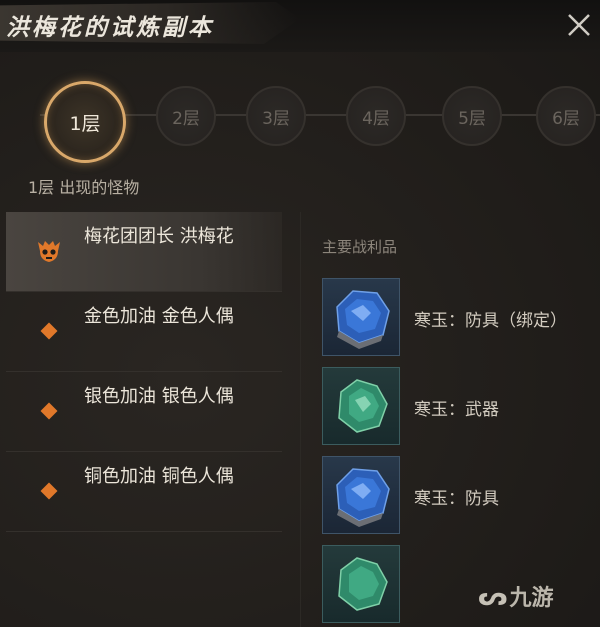 The image size is (600, 627). I want to click on floor-tab-4: 4层, so click(376, 116).